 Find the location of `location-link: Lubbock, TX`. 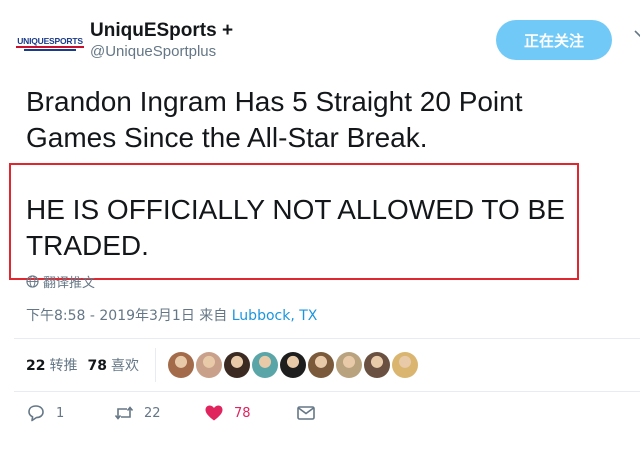

location-link: Lubbock, TX is located at coordinates (275, 316).